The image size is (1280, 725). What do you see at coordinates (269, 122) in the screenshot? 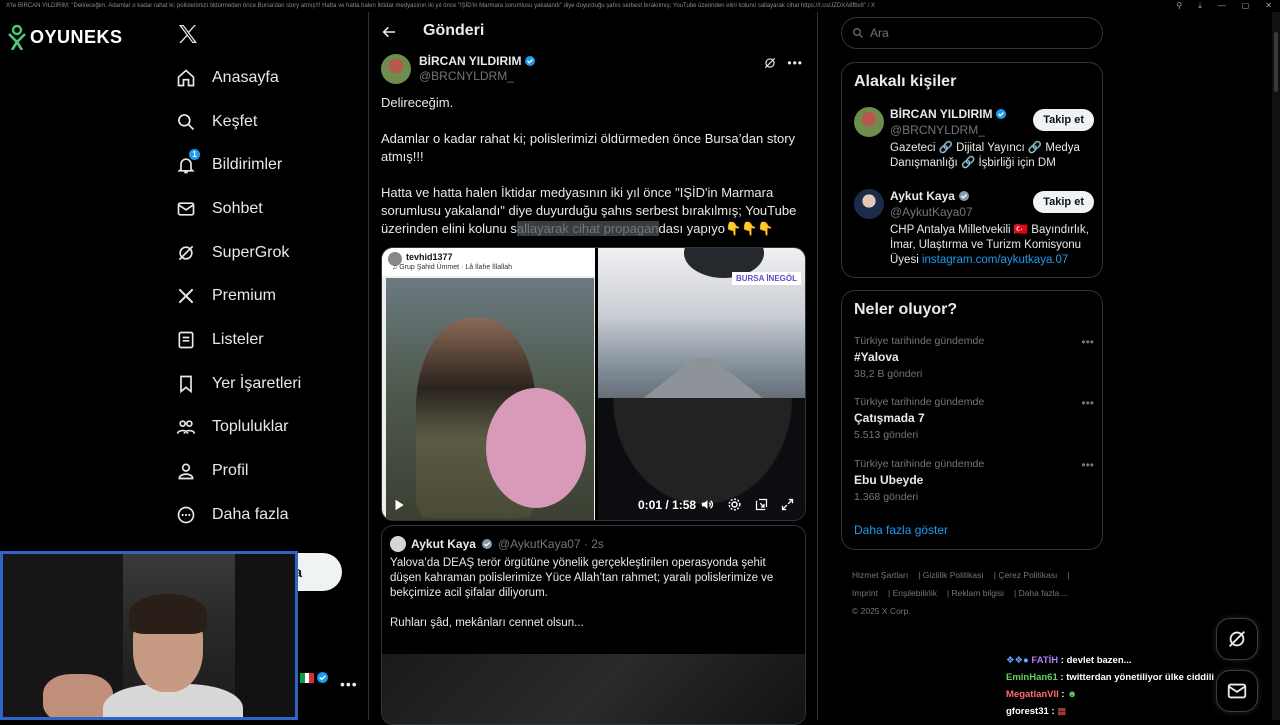
I see `nav-item-explore: Keşfet` at bounding box center [269, 122].